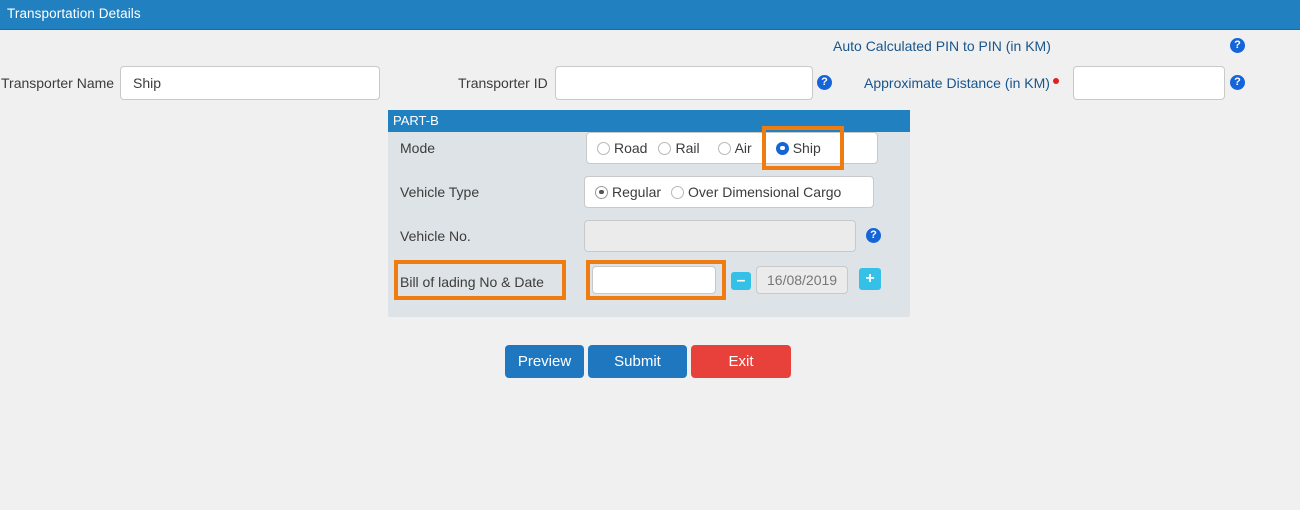 This screenshot has height=510, width=1300. What do you see at coordinates (957, 83) in the screenshot?
I see `approximate-distance-label-text: Approximate Distance (in KM)` at bounding box center [957, 83].